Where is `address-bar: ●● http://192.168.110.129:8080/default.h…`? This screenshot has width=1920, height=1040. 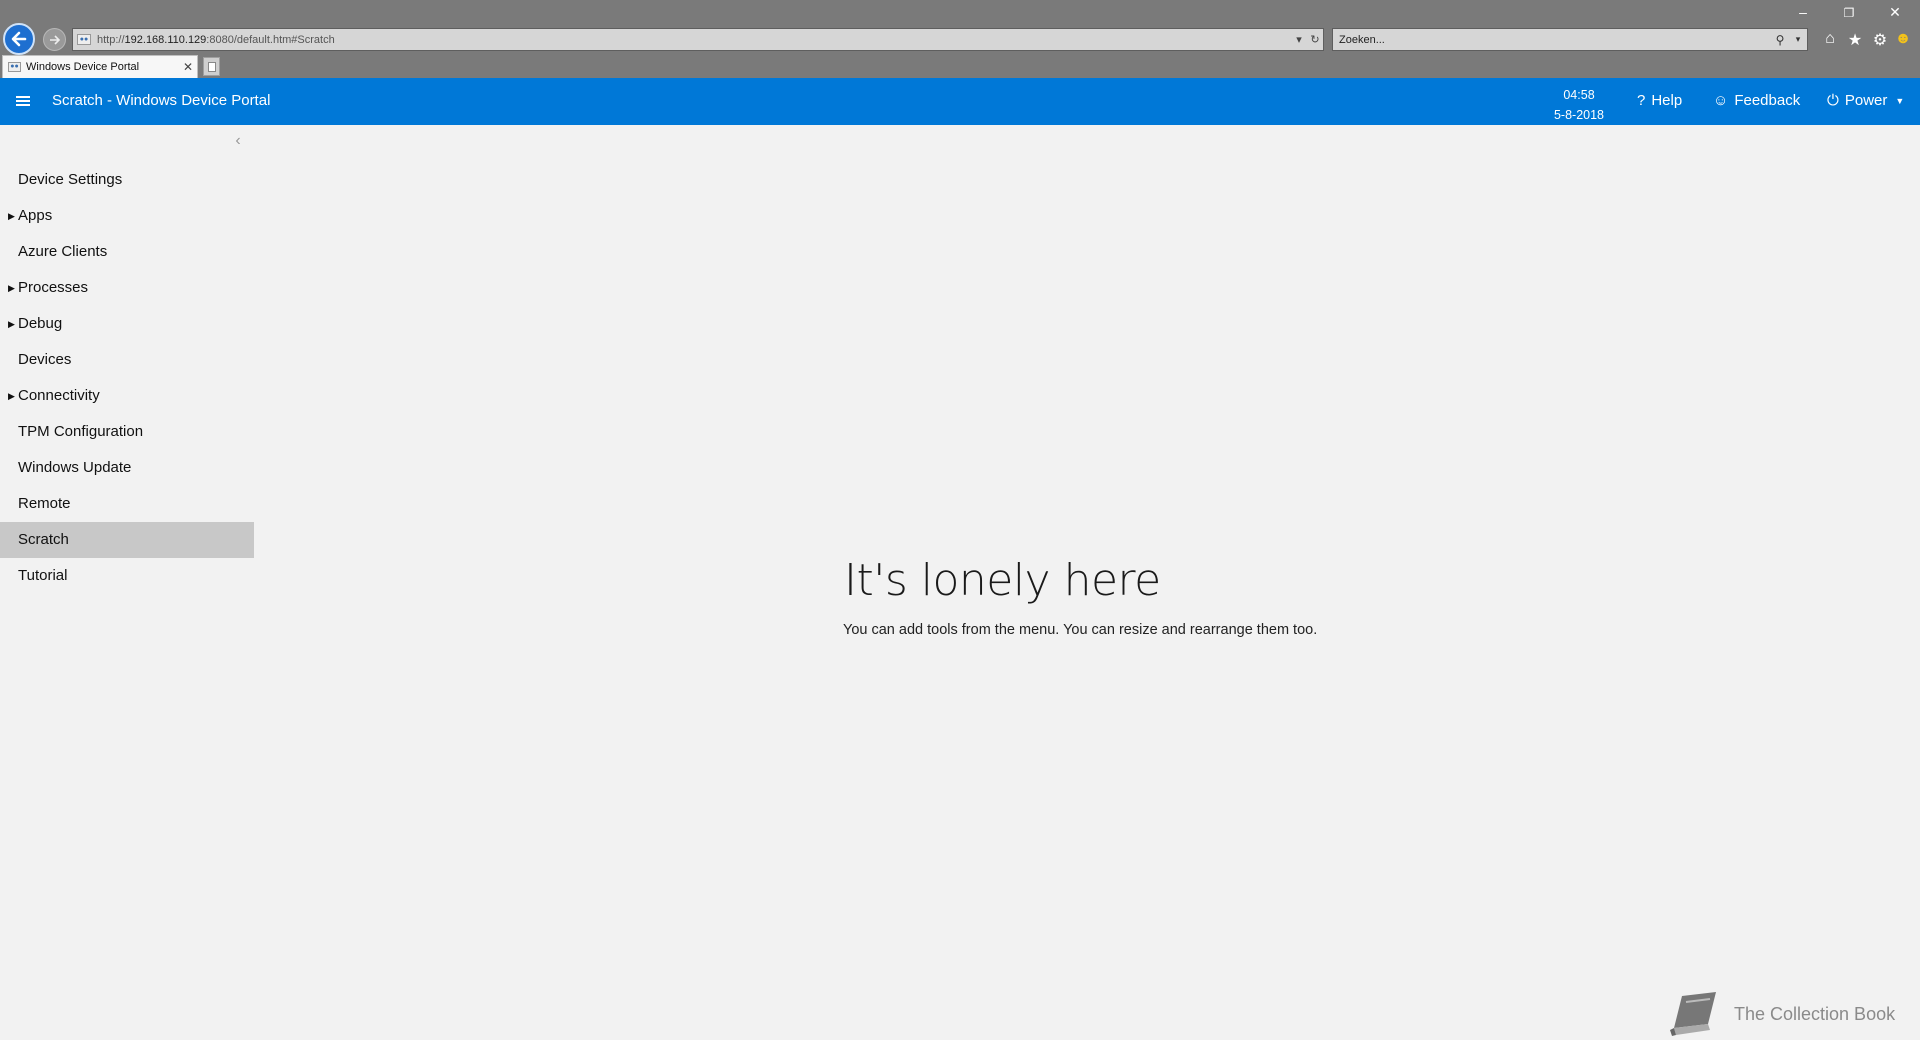
address-bar: ●● http://192.168.110.129:8080/default.h… is located at coordinates (698, 39).